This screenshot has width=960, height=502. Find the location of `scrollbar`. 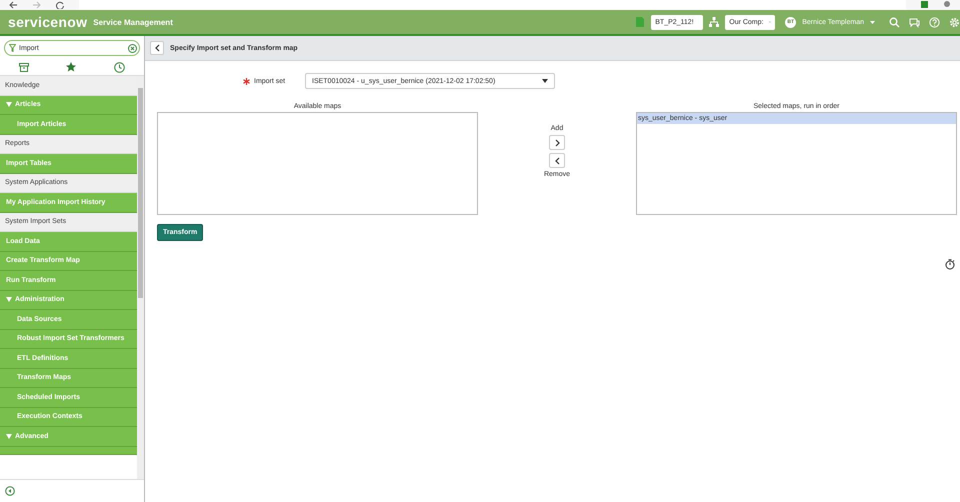

scrollbar is located at coordinates (140, 277).